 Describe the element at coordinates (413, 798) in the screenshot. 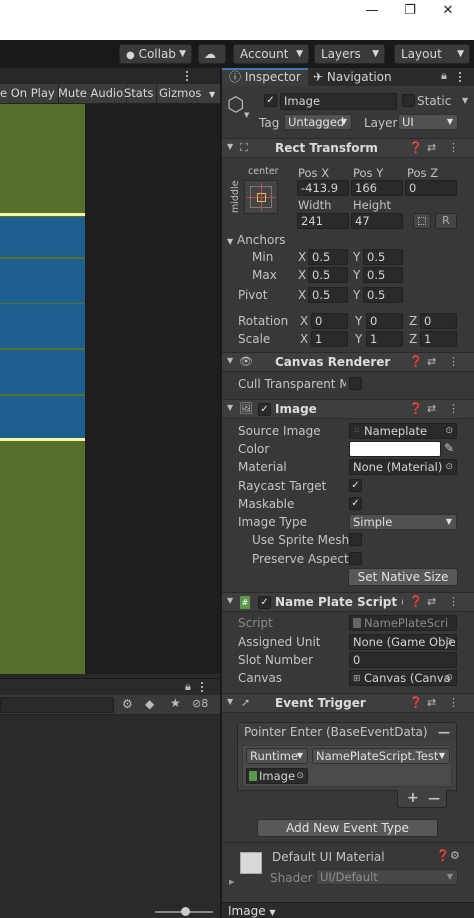

I see `add-listener-button: +` at that location.